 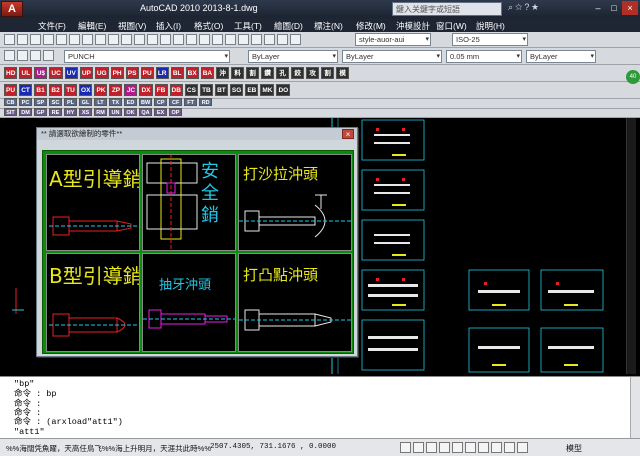 What do you see at coordinates (230, 39) in the screenshot?
I see `design-center-icon` at bounding box center [230, 39].